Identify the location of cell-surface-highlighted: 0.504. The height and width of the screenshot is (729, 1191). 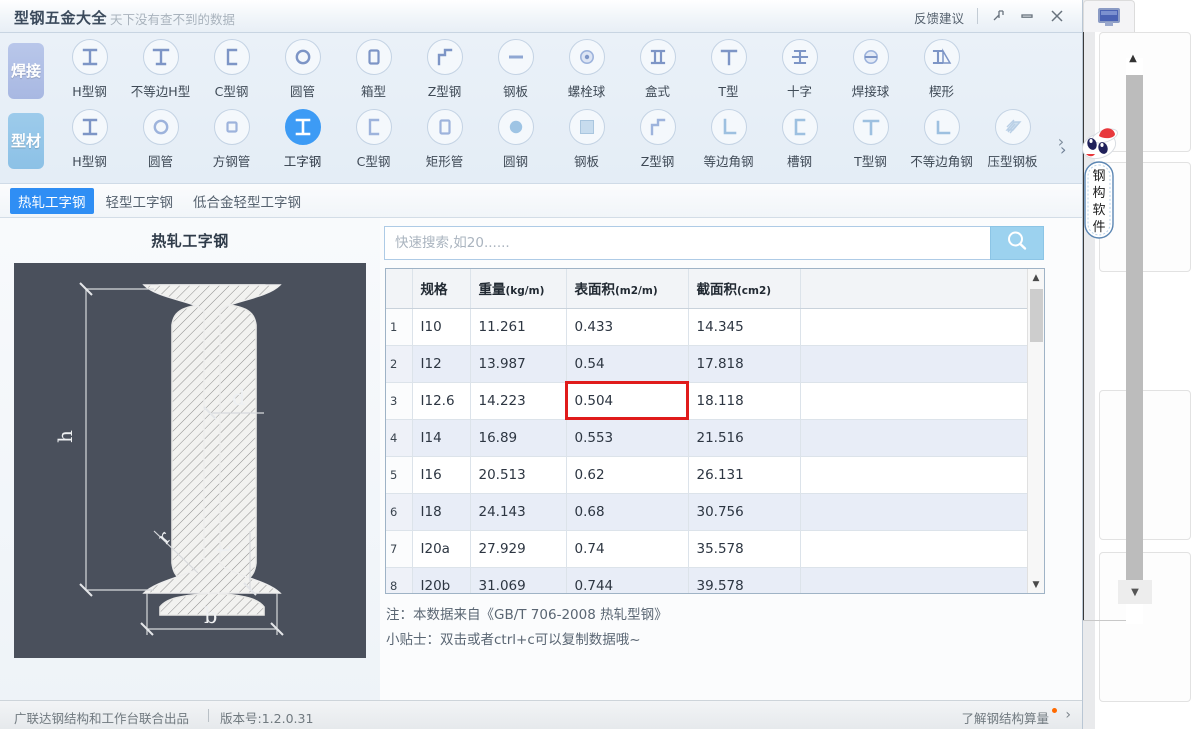
(627, 400).